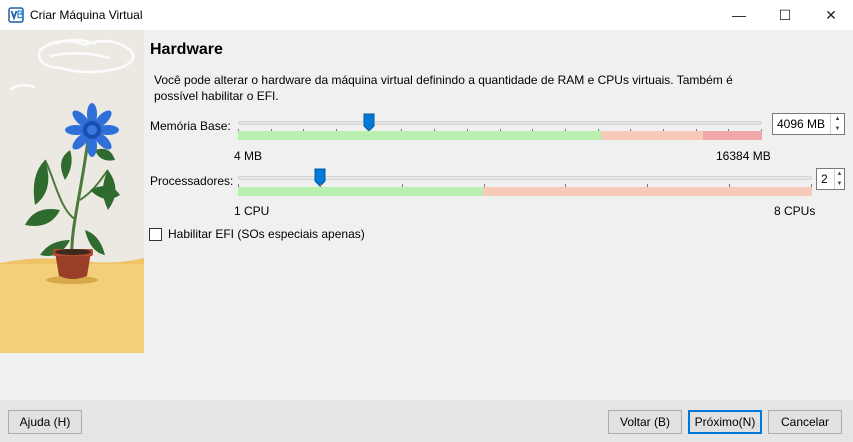 This screenshot has width=853, height=442. I want to click on enable-efi-option: Habilitar EFI (SOs especiais apenas), so click(257, 234).